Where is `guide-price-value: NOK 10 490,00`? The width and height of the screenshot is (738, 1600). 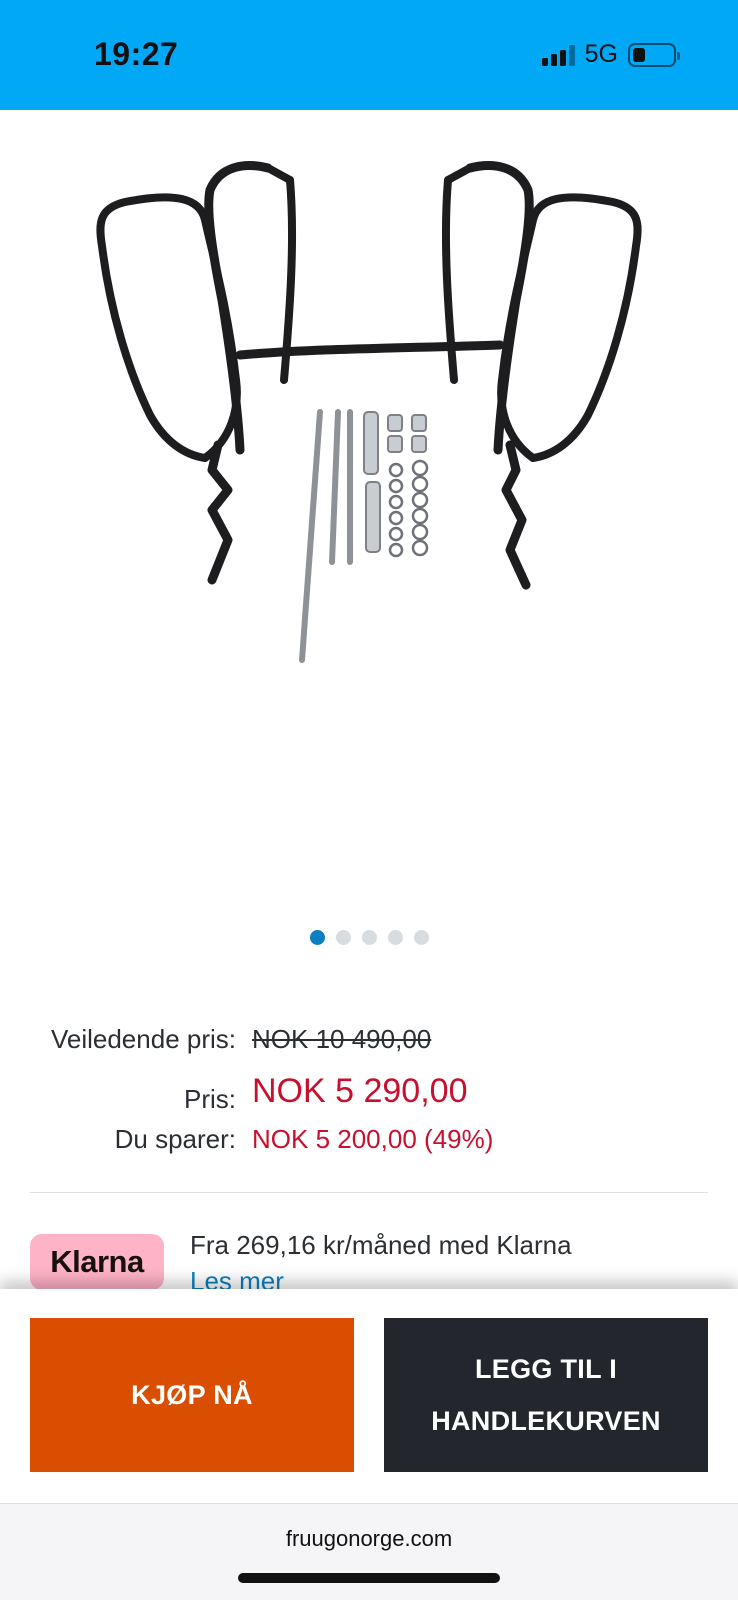 guide-price-value: NOK 10 490,00 is located at coordinates (342, 1039).